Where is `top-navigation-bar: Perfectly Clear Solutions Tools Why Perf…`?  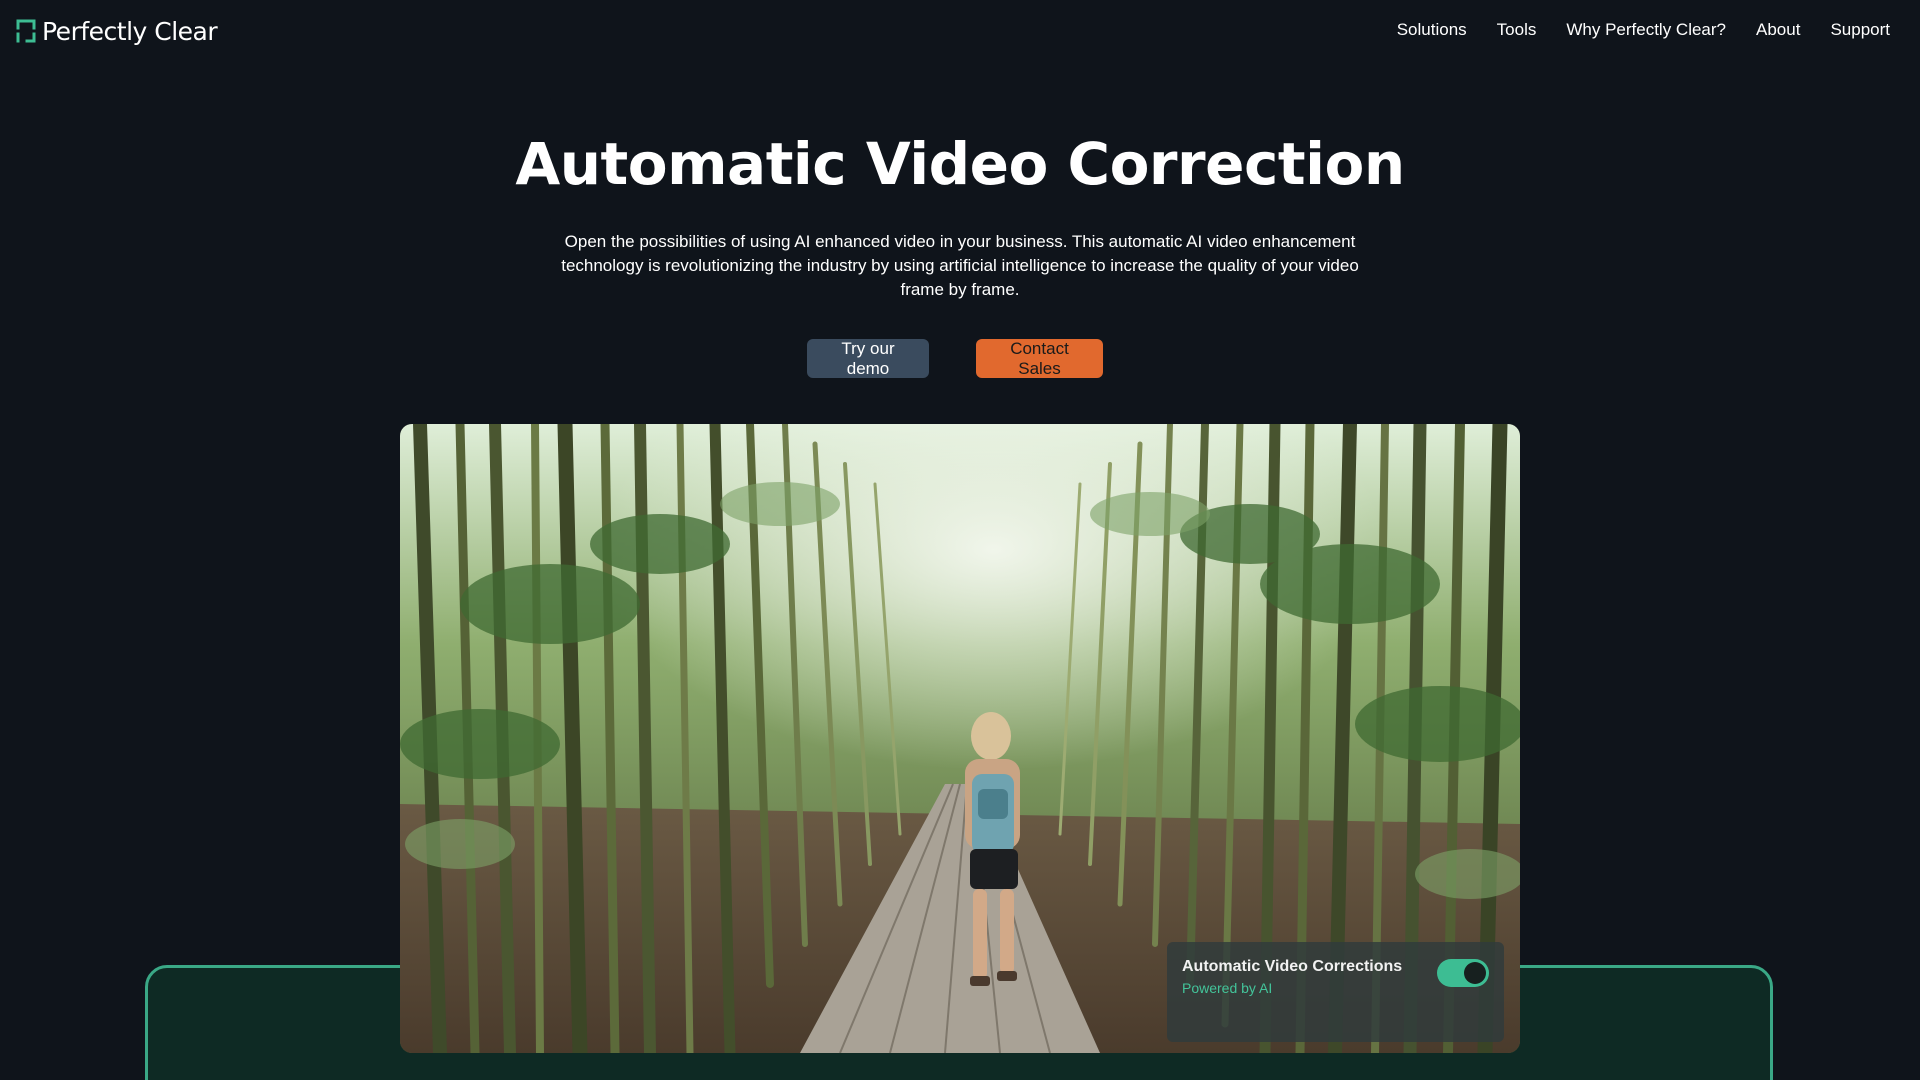
top-navigation-bar: Perfectly Clear Solutions Tools Why Perf… is located at coordinates (960, 31).